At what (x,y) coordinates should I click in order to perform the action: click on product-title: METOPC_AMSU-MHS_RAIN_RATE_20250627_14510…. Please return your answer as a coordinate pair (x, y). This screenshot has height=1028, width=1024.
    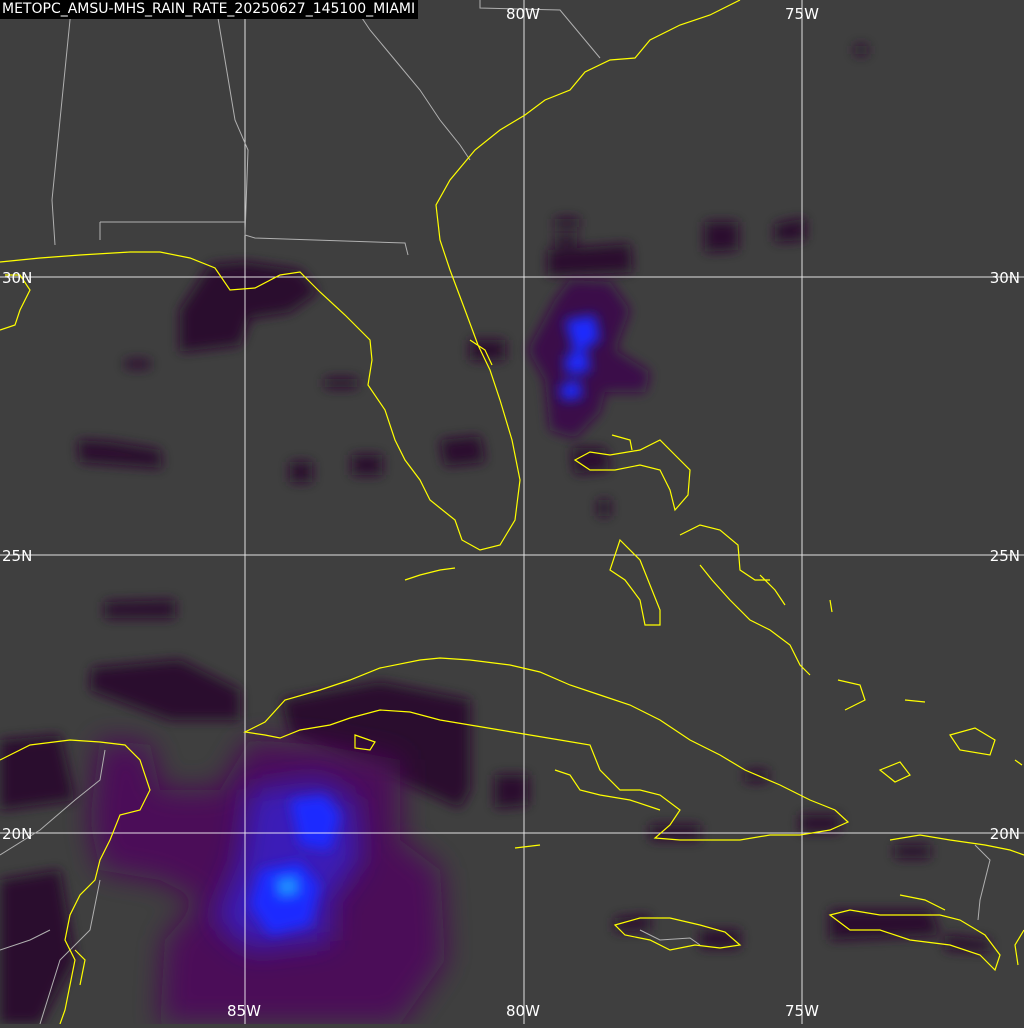
    Looking at the image, I should click on (209, 9).